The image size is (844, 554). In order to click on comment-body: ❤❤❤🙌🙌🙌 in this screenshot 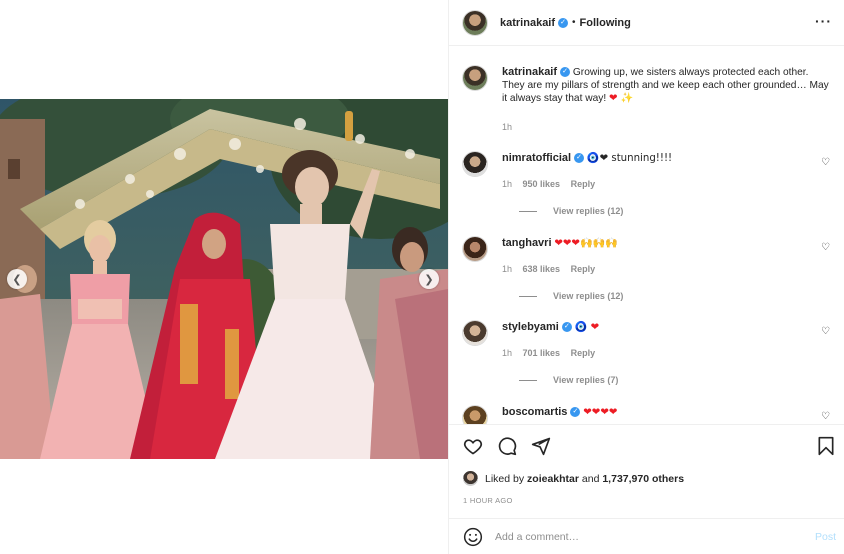, I will do `click(586, 243)`.